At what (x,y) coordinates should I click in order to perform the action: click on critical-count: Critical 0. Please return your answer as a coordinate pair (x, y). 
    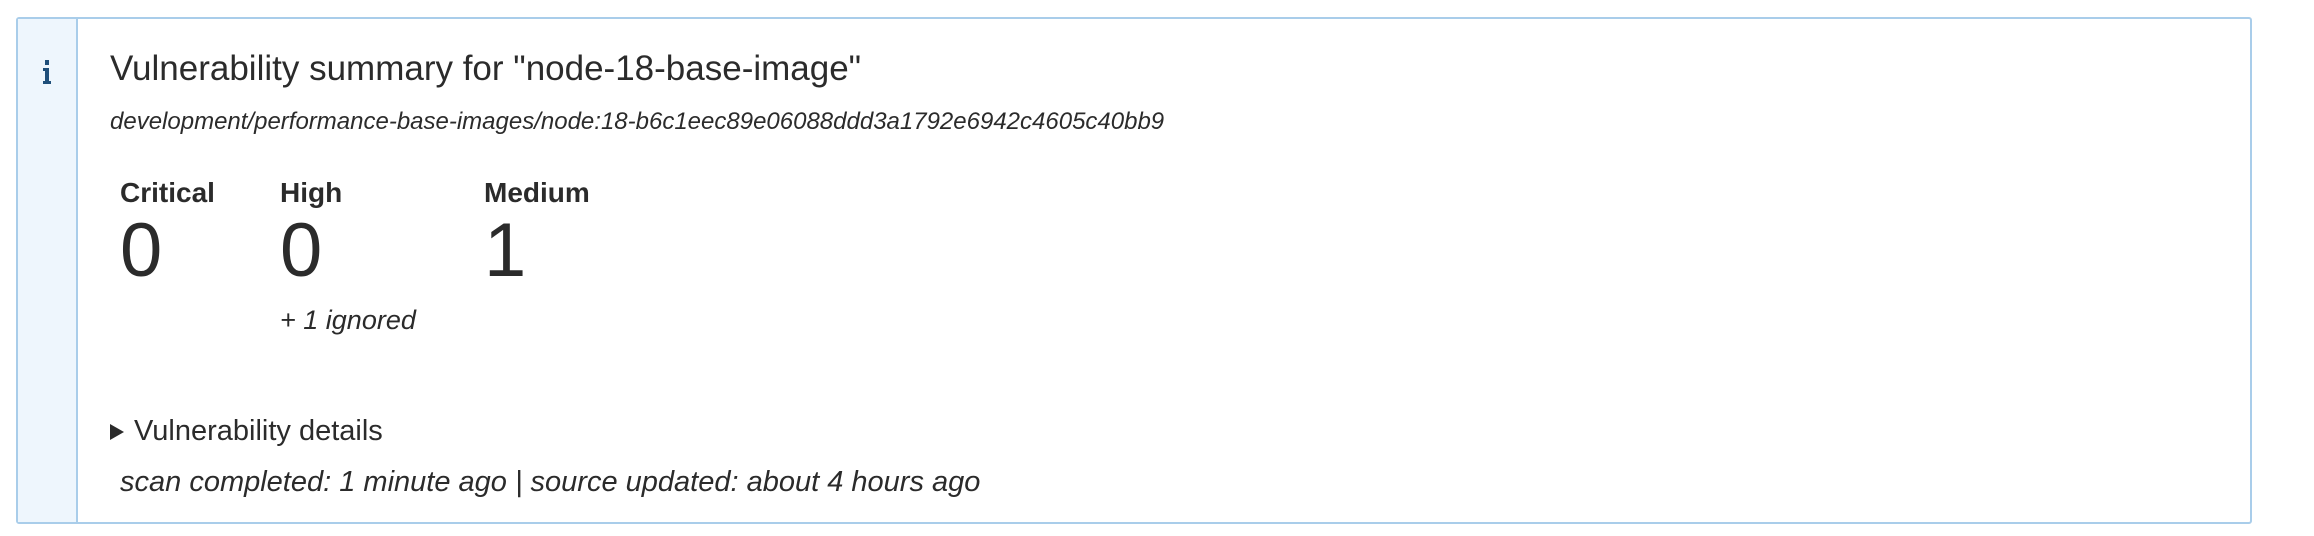
    Looking at the image, I should click on (167, 233).